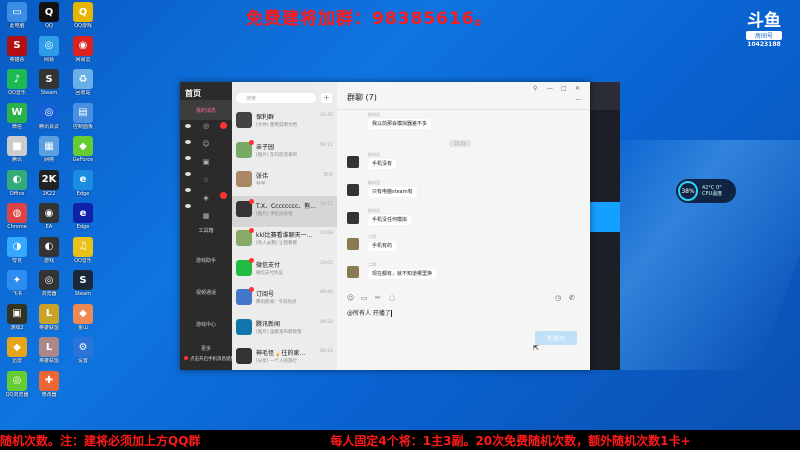 This screenshot has width=800, height=450. Describe the element at coordinates (390, 220) in the screenshot. I see `message-bubble: 手机没任何模拟` at that location.